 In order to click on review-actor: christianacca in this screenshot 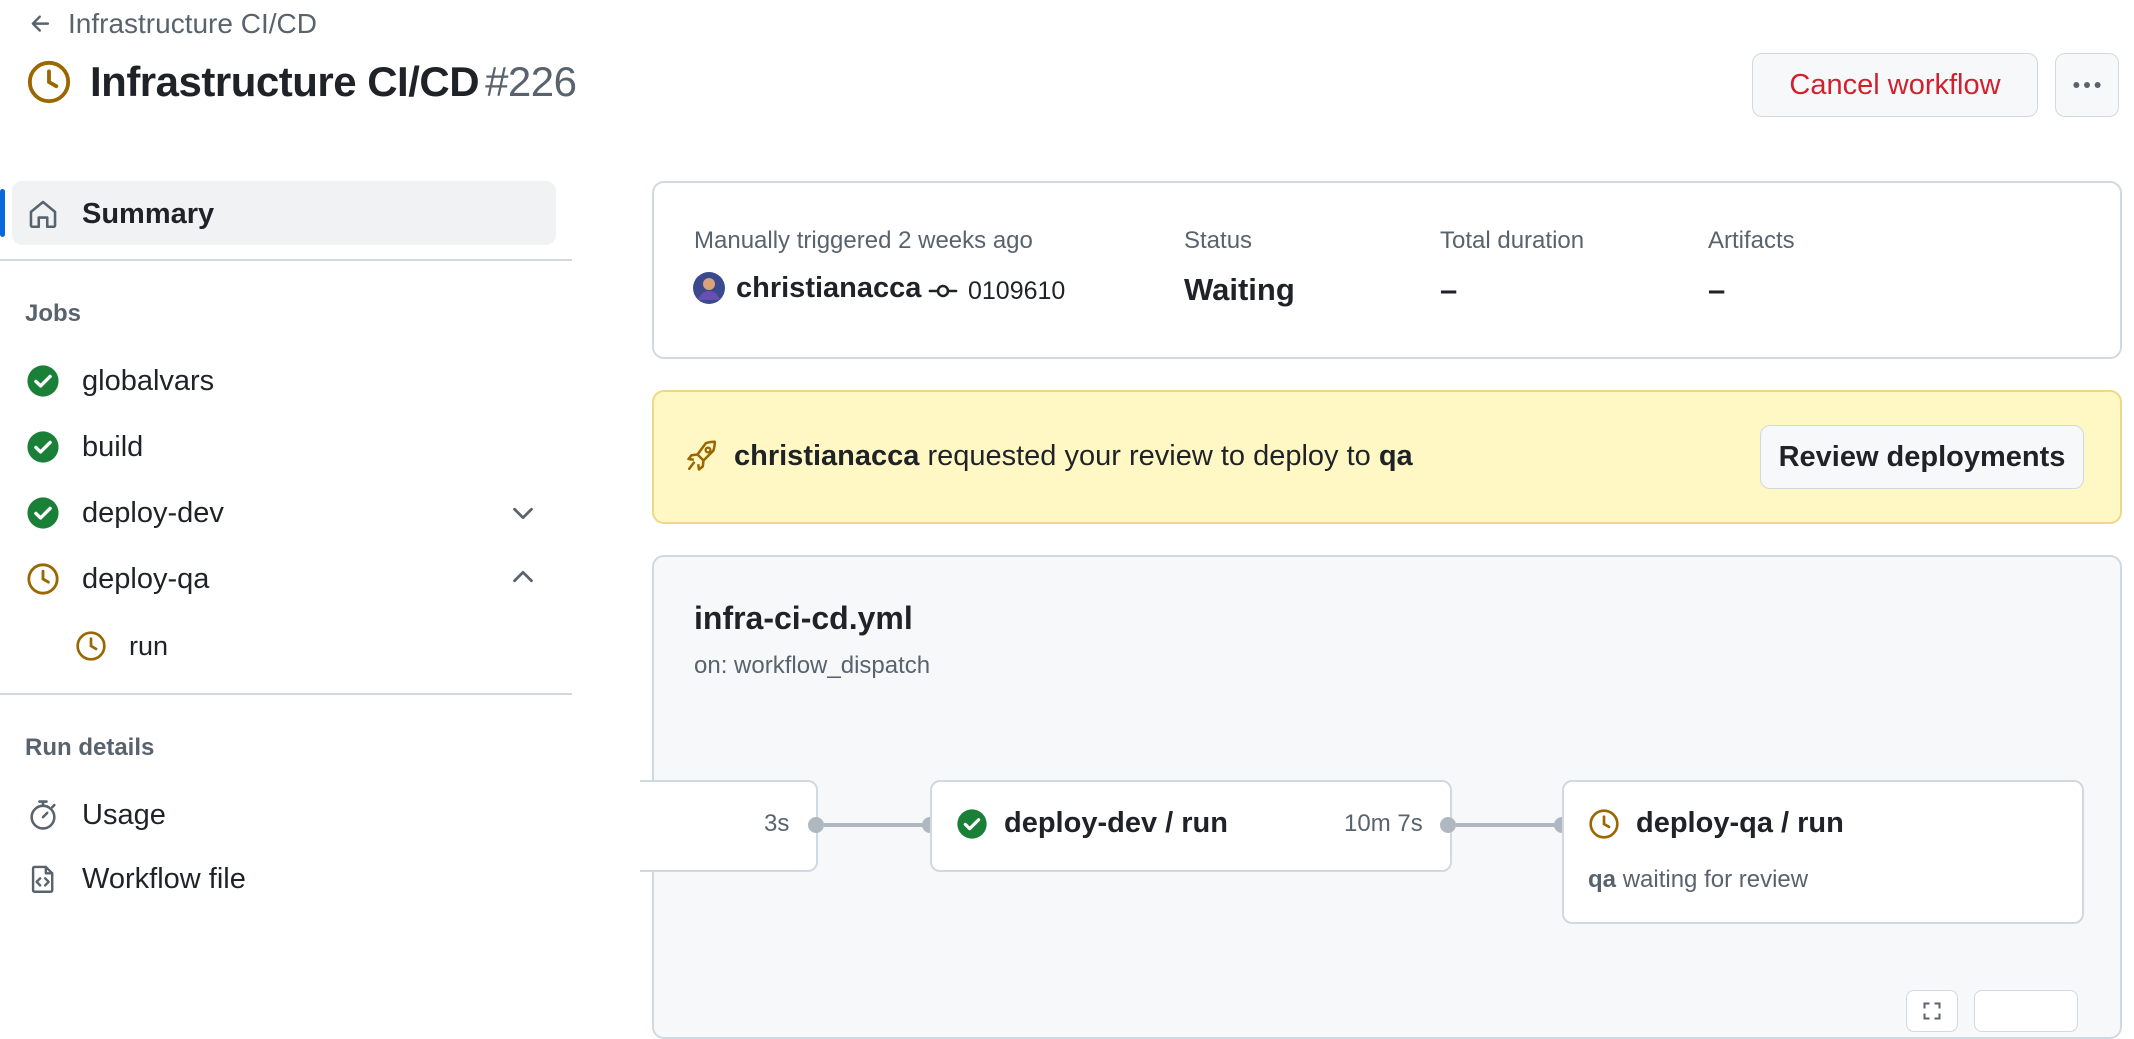, I will do `click(827, 456)`.